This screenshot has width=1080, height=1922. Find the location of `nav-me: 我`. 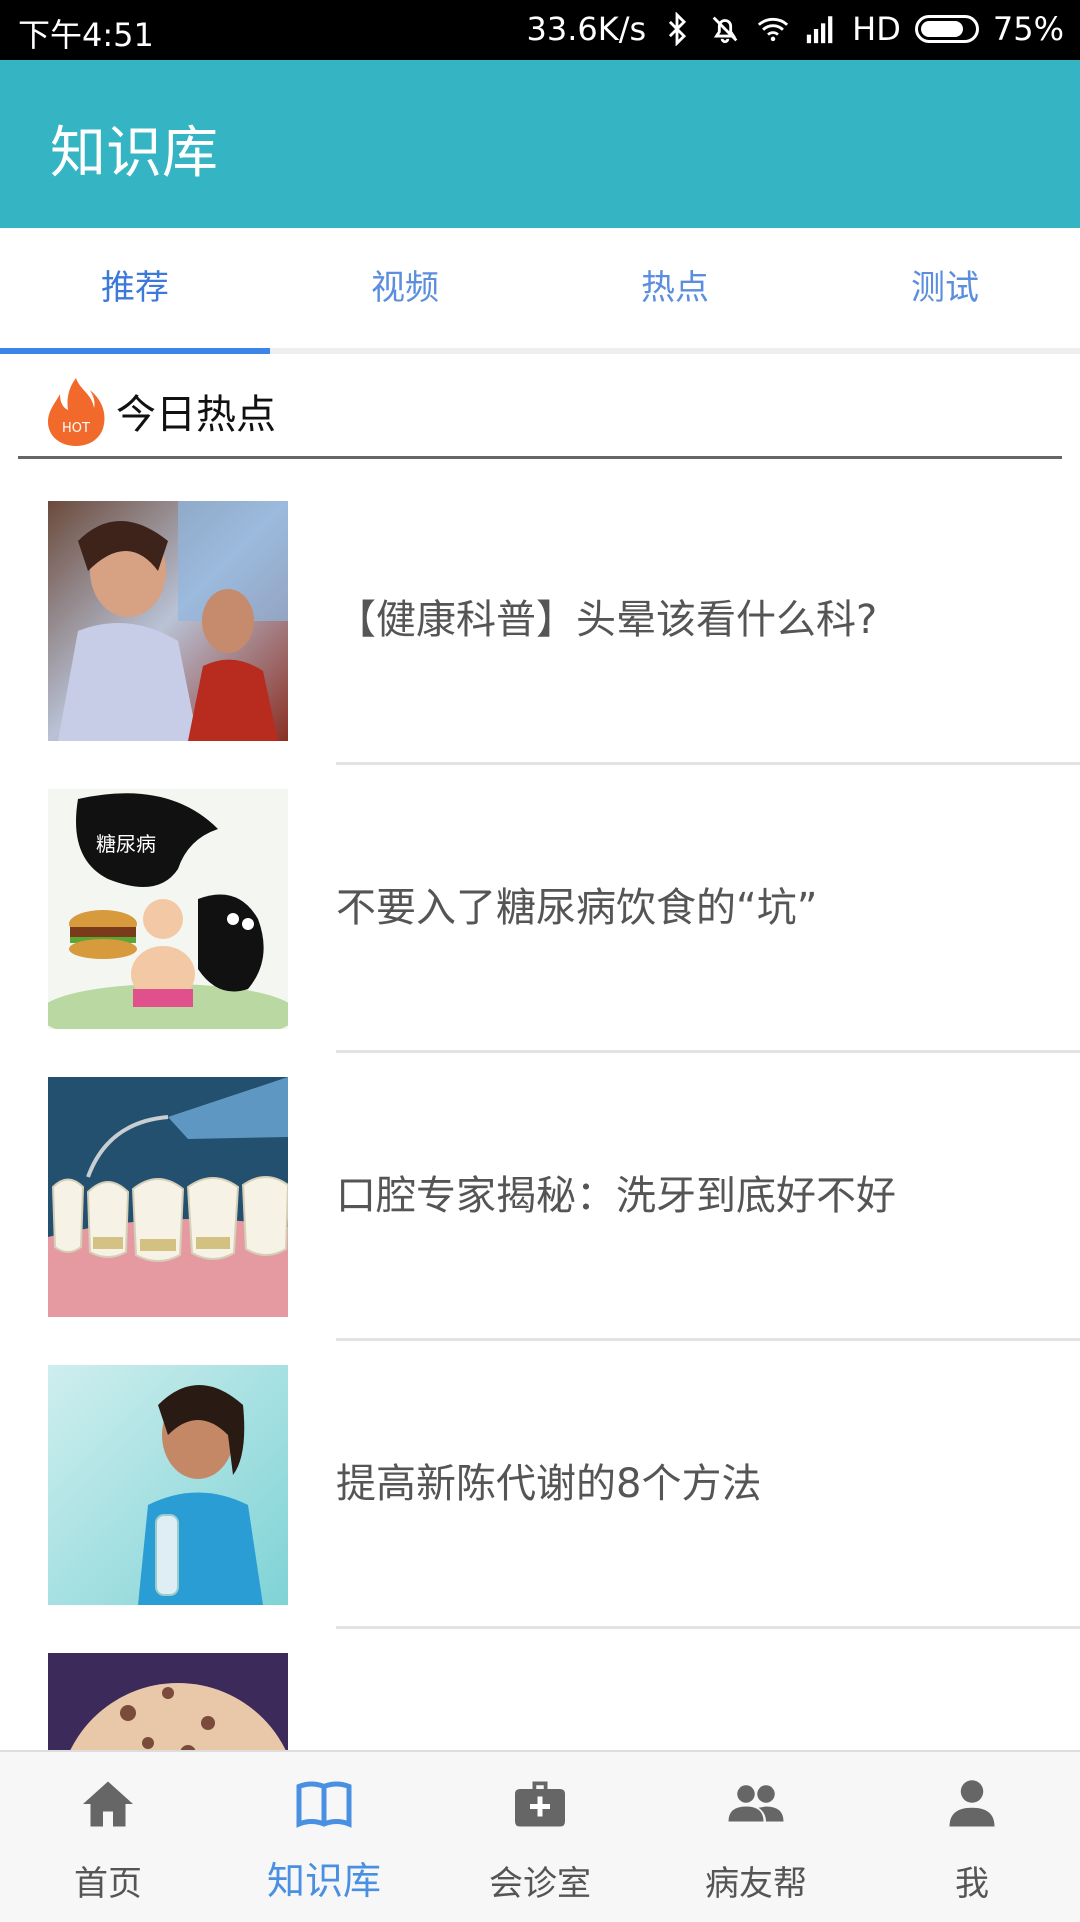

nav-me: 我 is located at coordinates (972, 1837).